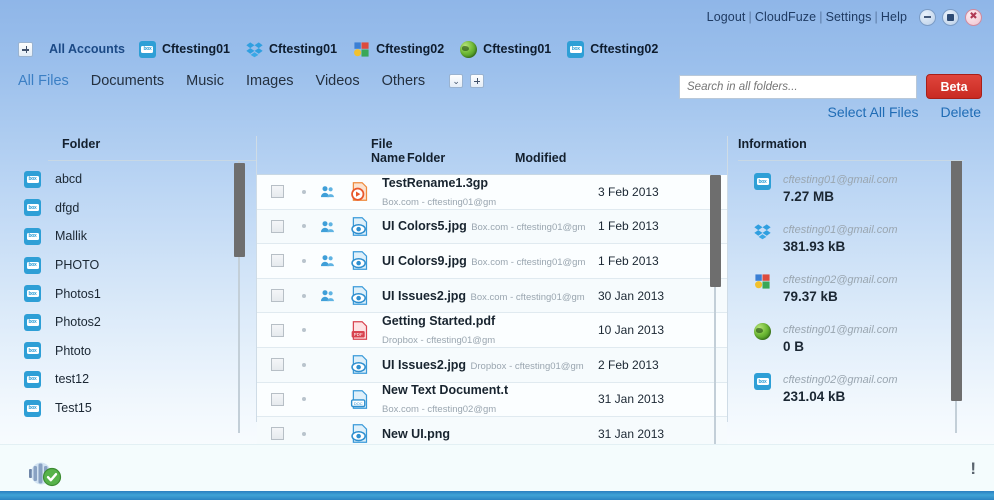 Image resolution: width=994 pixels, height=500 pixels. What do you see at coordinates (477, 81) in the screenshot?
I see `add-filter-icon` at bounding box center [477, 81].